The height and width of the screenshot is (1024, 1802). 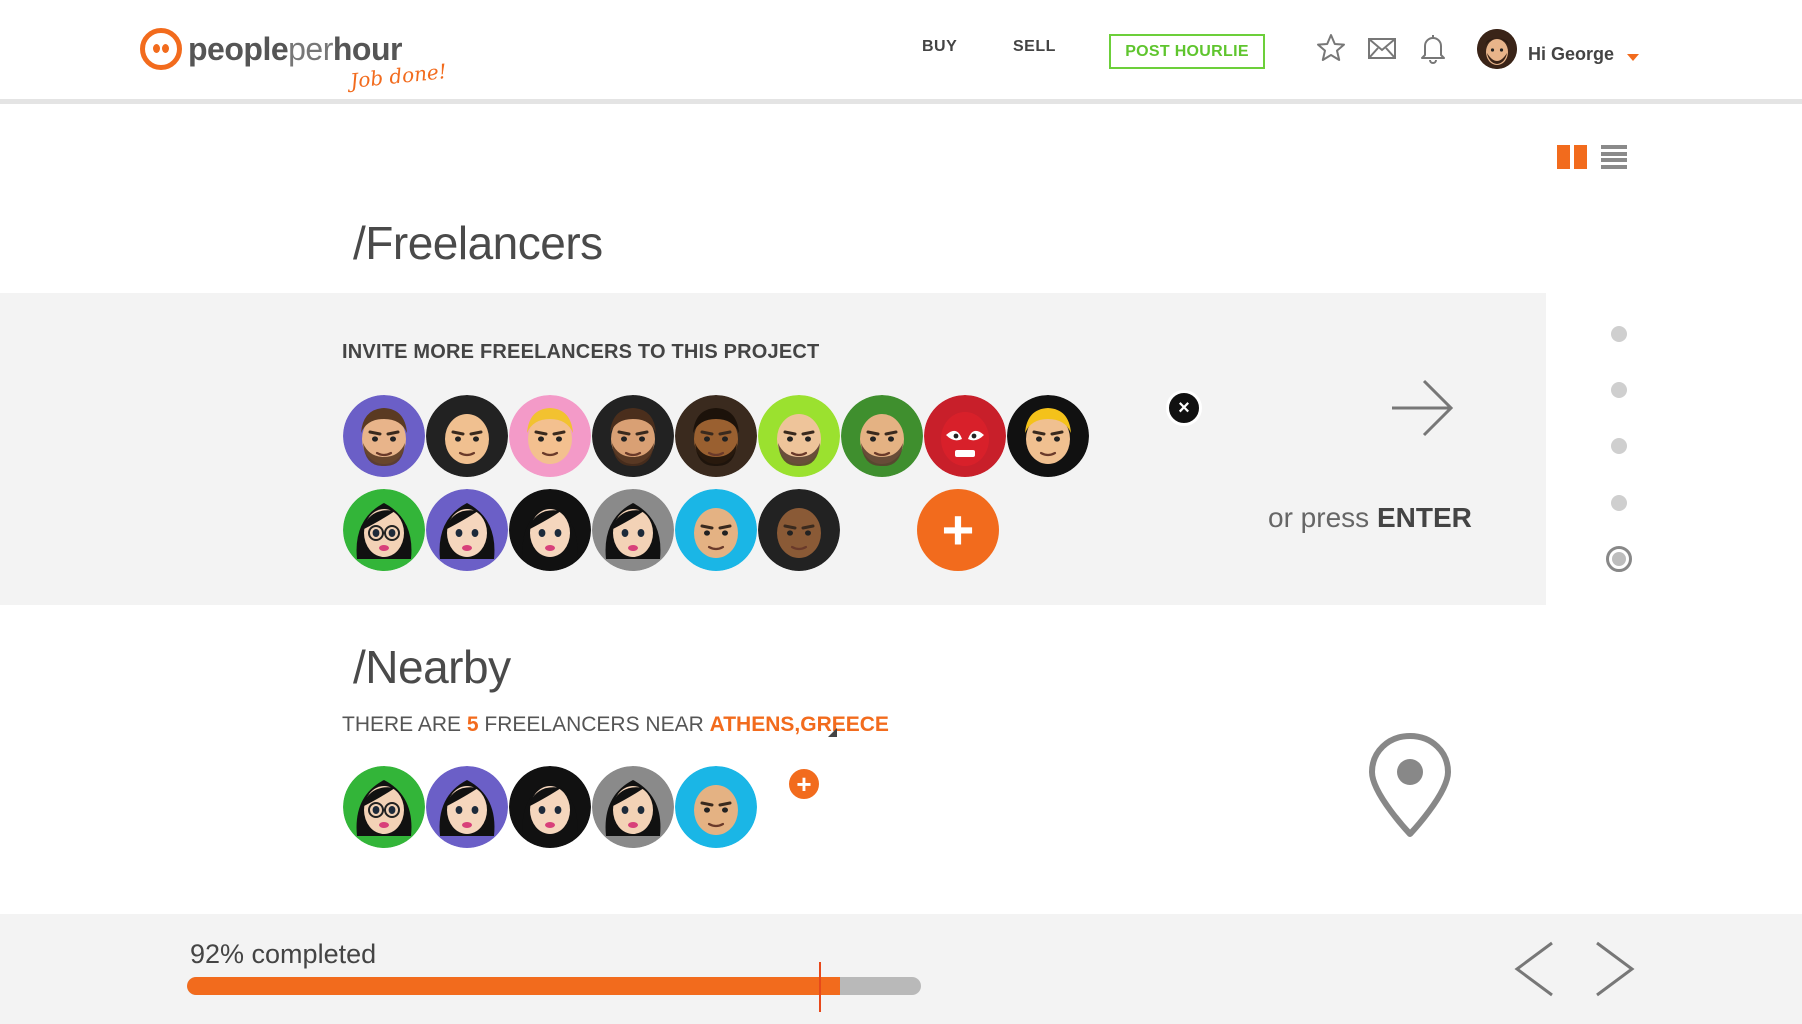 What do you see at coordinates (1571, 54) in the screenshot?
I see `user-greeting: Hi George` at bounding box center [1571, 54].